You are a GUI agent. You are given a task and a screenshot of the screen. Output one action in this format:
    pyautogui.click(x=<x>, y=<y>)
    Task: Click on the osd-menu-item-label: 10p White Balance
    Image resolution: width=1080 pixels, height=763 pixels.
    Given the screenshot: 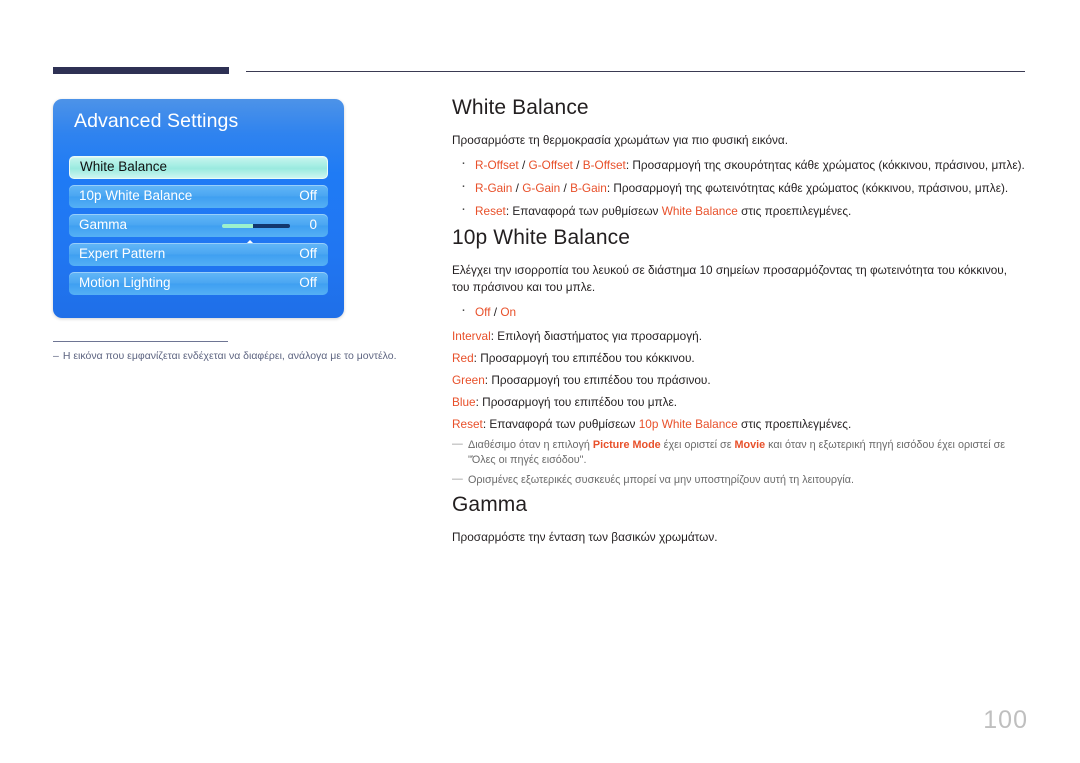 What is the action you would take?
    pyautogui.click(x=136, y=195)
    